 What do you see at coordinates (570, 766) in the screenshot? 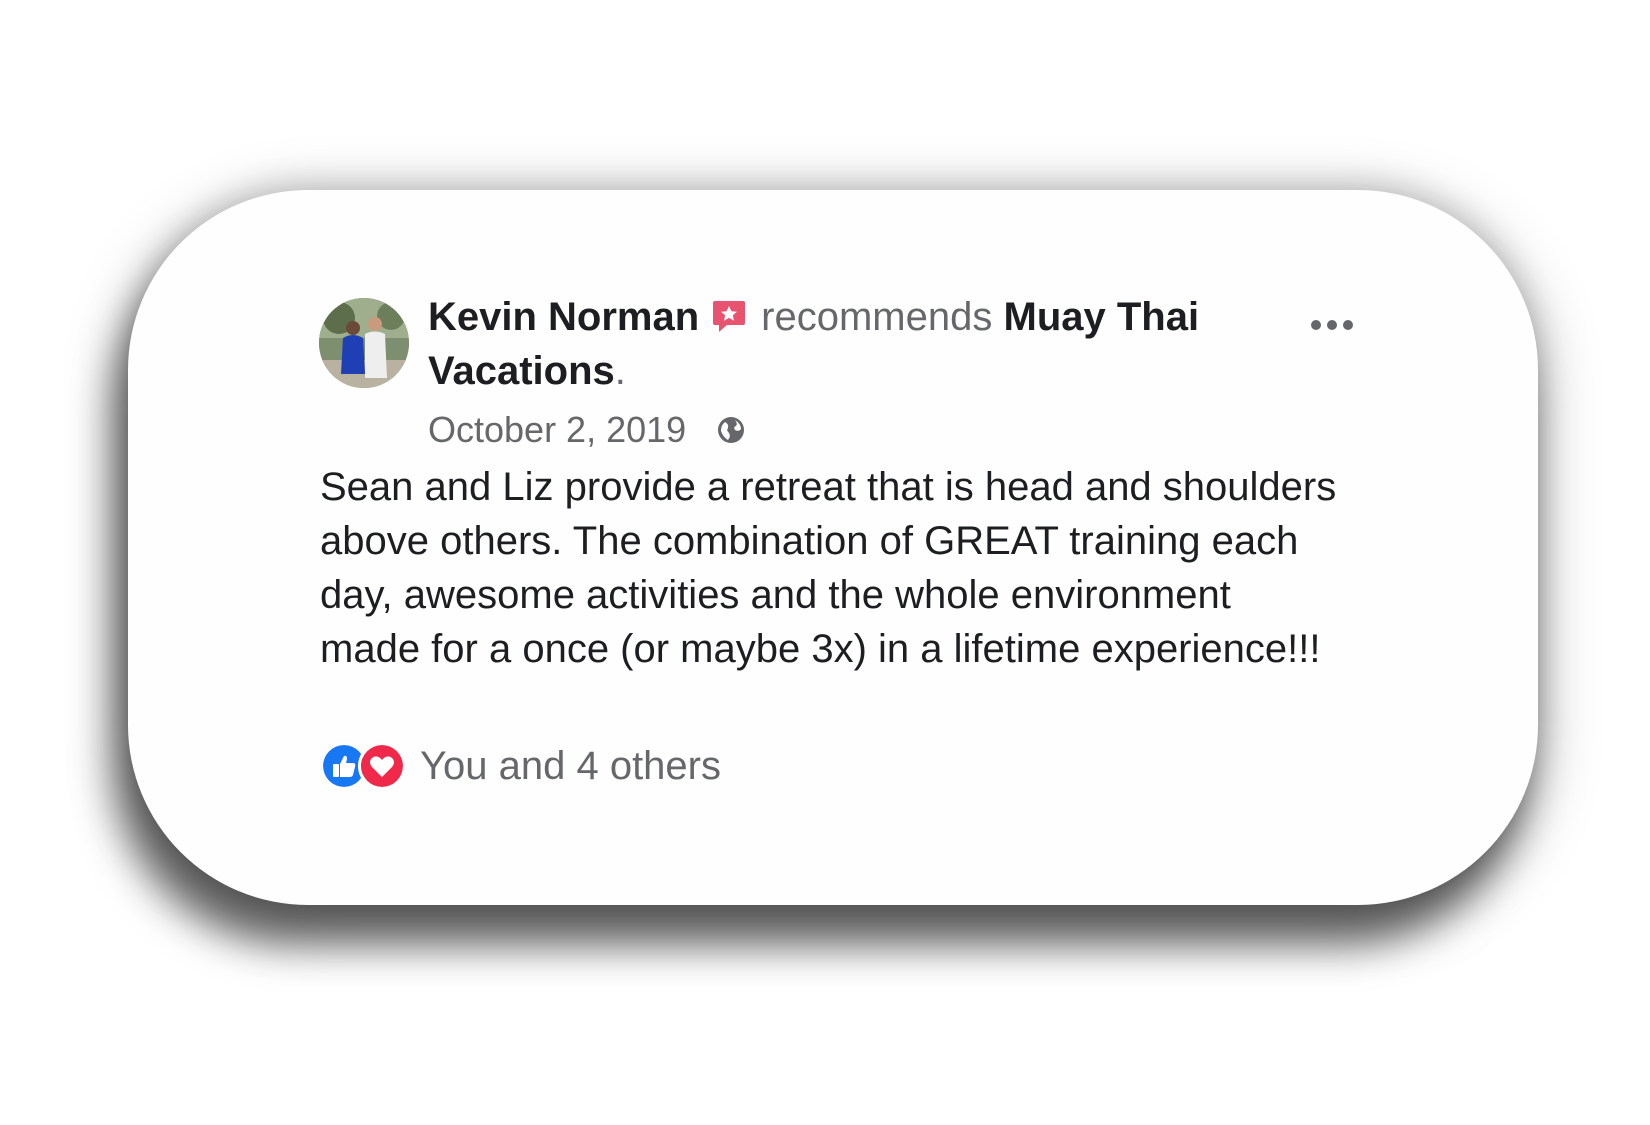
I see `reactions-count: You and 4 others` at bounding box center [570, 766].